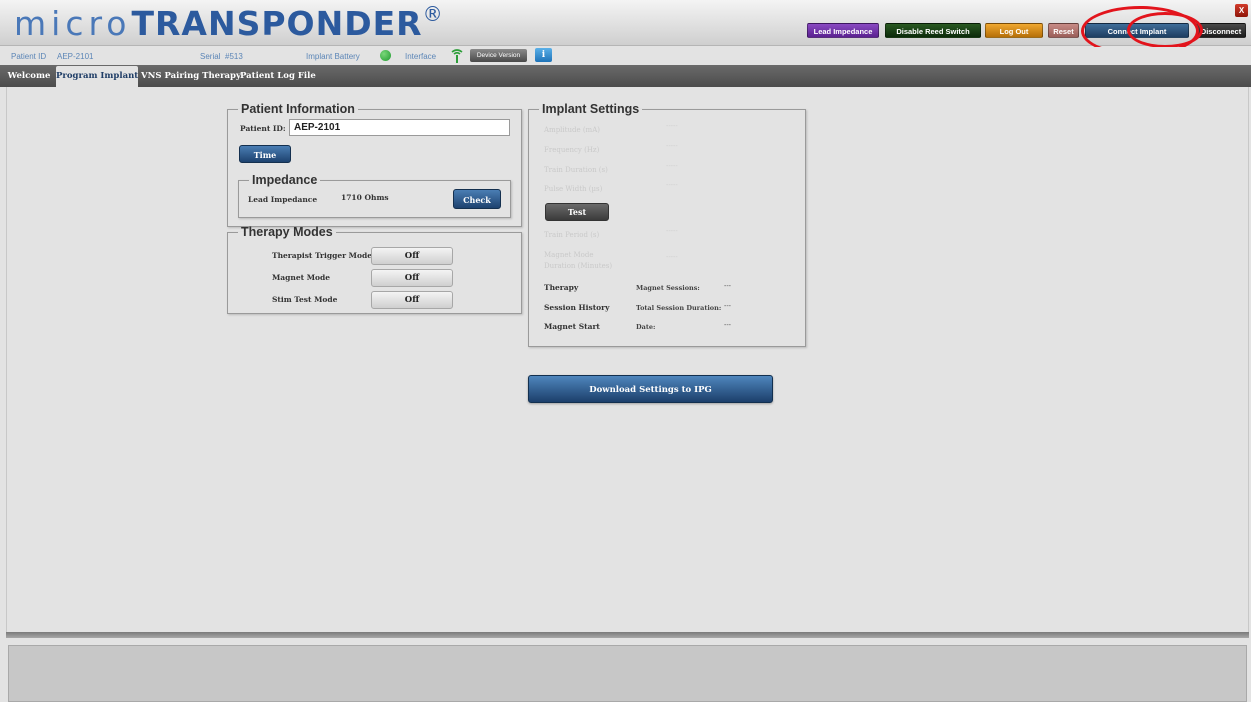  What do you see at coordinates (301, 277) in the screenshot?
I see `magnet-mode-label: Magnet Mode` at bounding box center [301, 277].